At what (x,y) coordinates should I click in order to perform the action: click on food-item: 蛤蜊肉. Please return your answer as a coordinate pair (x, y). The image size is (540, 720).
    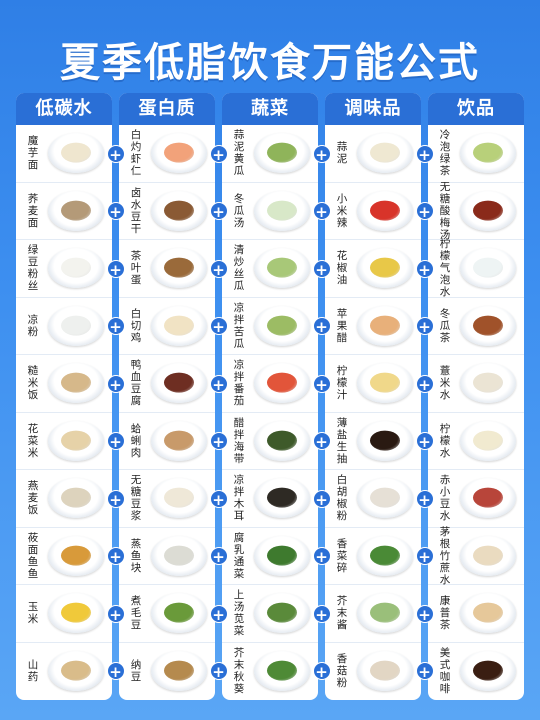
    Looking at the image, I should click on (167, 441).